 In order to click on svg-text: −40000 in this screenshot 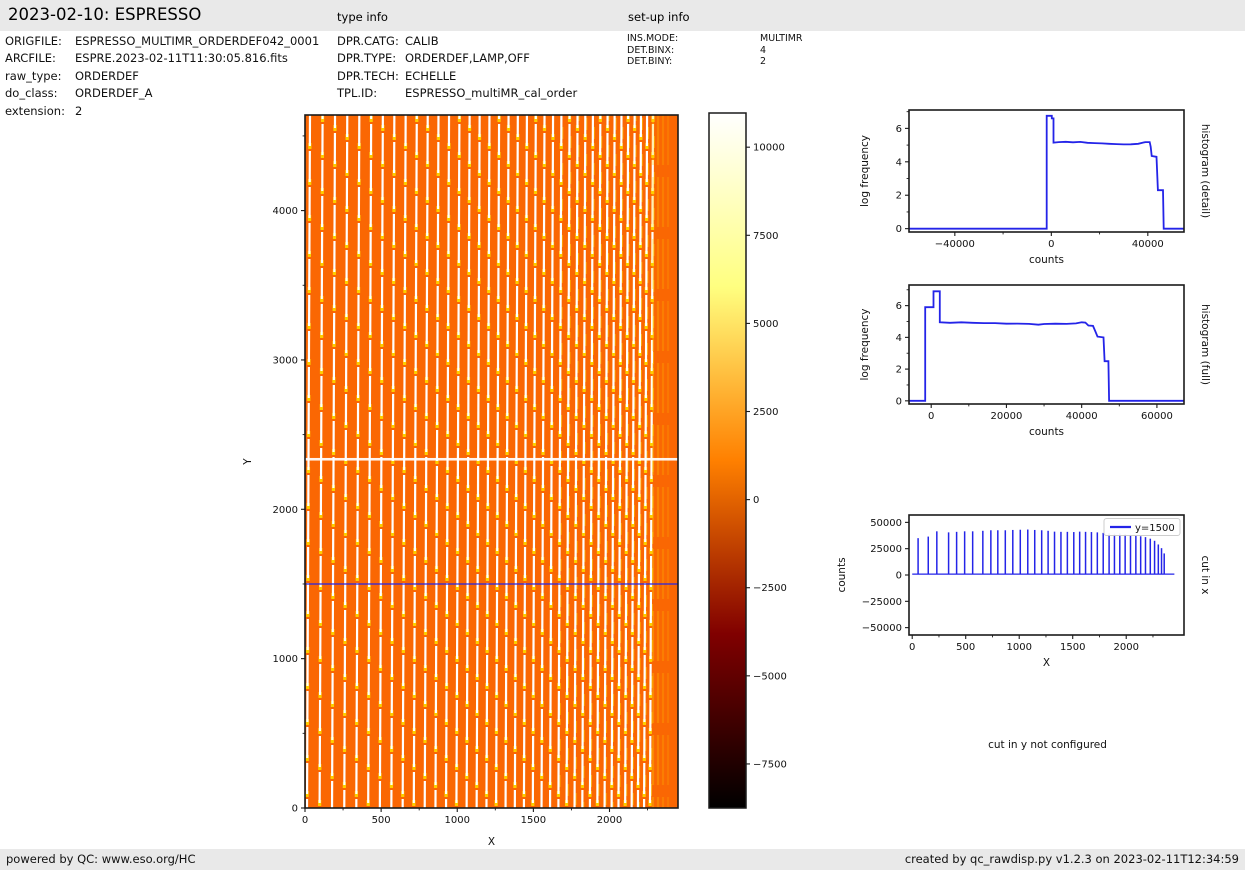, I will do `click(955, 244)`.